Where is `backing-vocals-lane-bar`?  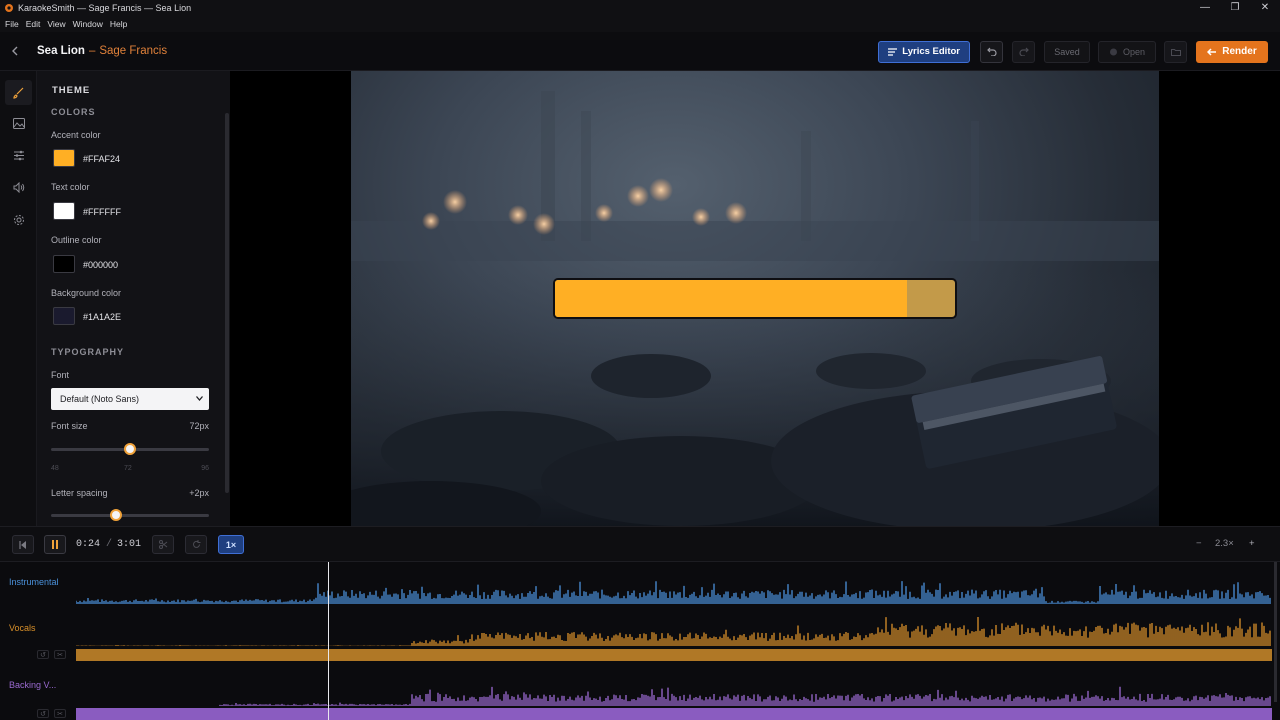 backing-vocals-lane-bar is located at coordinates (674, 714).